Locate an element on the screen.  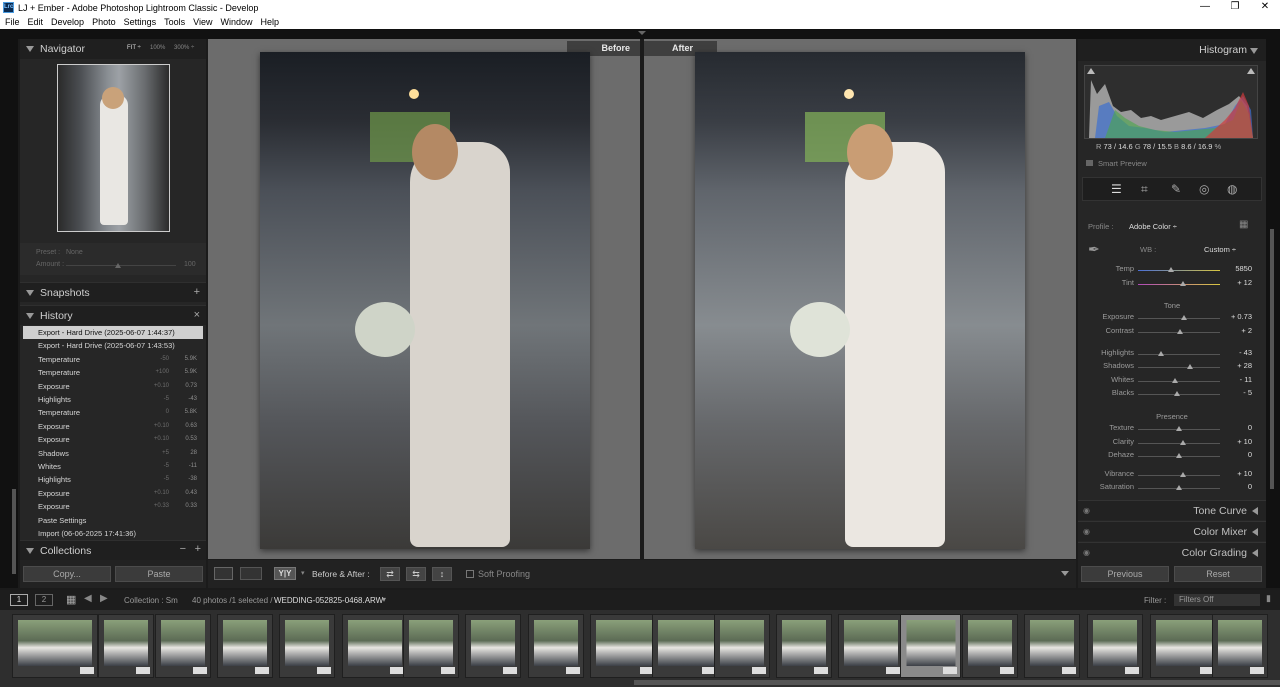
slider-value: - 11 is located at coordinates (1246, 379).